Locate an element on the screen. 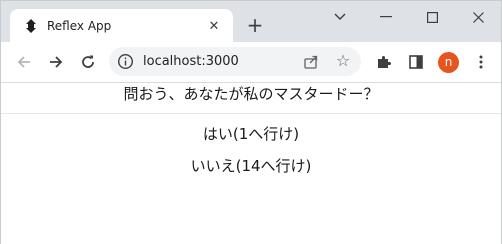  profile-avatar: n is located at coordinates (448, 62).